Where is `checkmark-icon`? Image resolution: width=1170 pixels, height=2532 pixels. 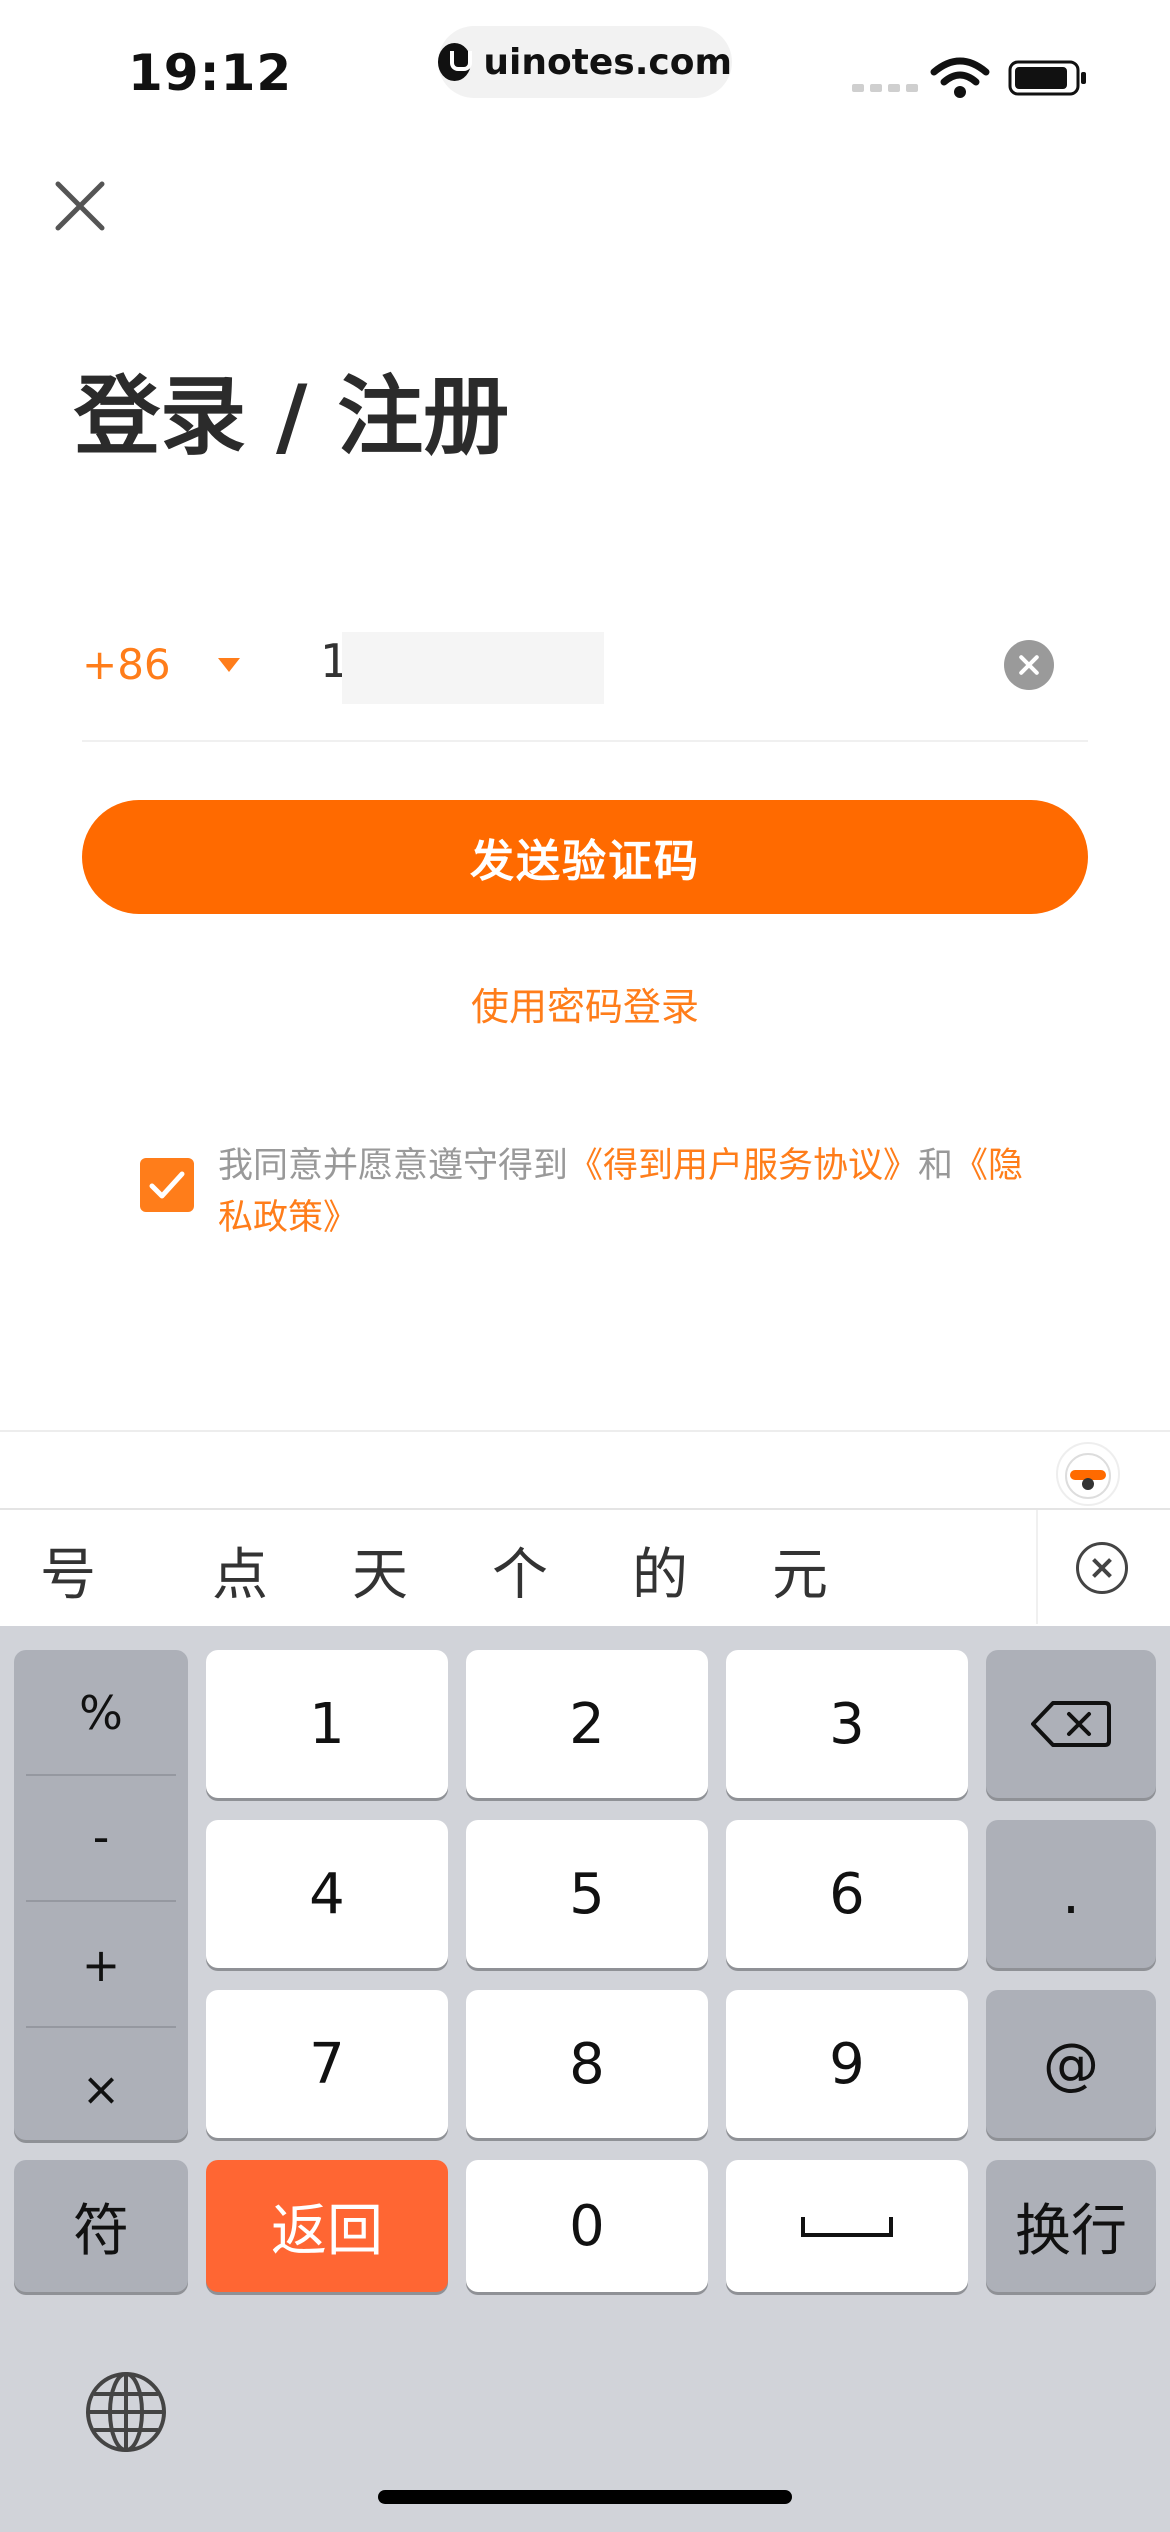
checkmark-icon is located at coordinates (167, 1185).